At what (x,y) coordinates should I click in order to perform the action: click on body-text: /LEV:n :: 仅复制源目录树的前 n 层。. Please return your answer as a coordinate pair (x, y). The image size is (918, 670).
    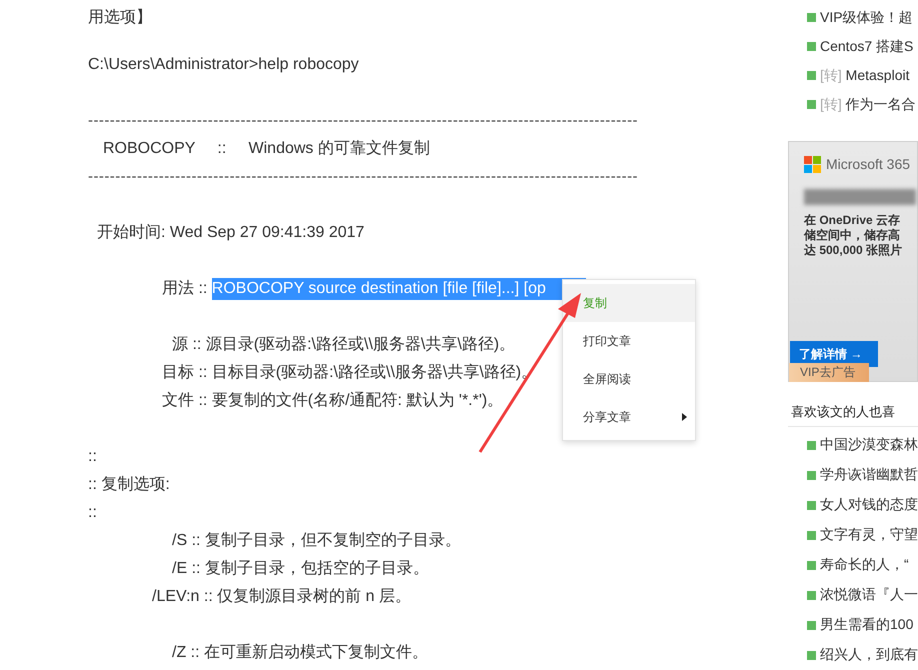
    Looking at the image, I should click on (282, 596).